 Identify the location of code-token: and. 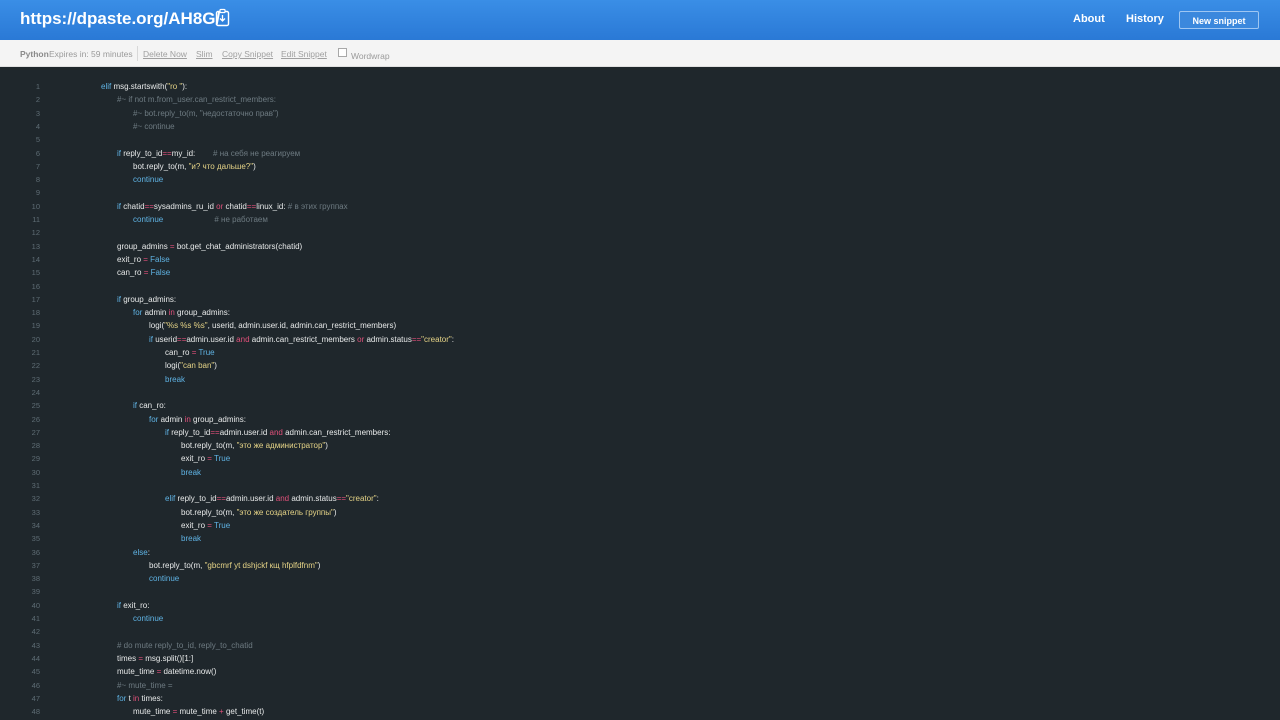
(243, 339).